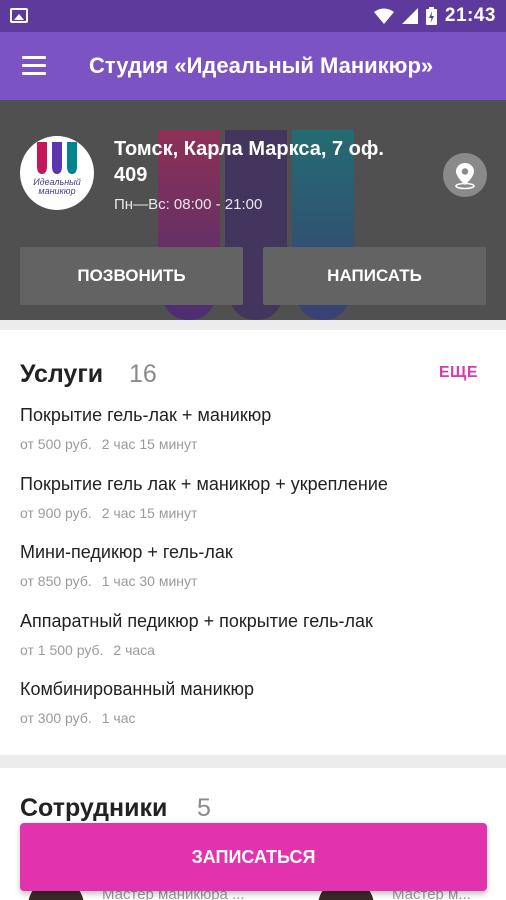 The image size is (506, 900). What do you see at coordinates (149, 581) in the screenshot?
I see `service-duration: 1 час 30 минут` at bounding box center [149, 581].